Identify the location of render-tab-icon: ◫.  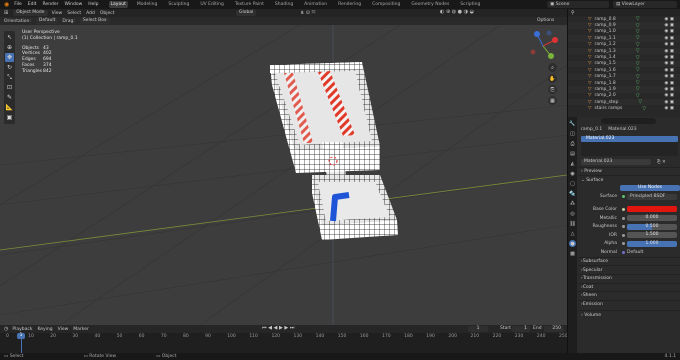
(572, 133).